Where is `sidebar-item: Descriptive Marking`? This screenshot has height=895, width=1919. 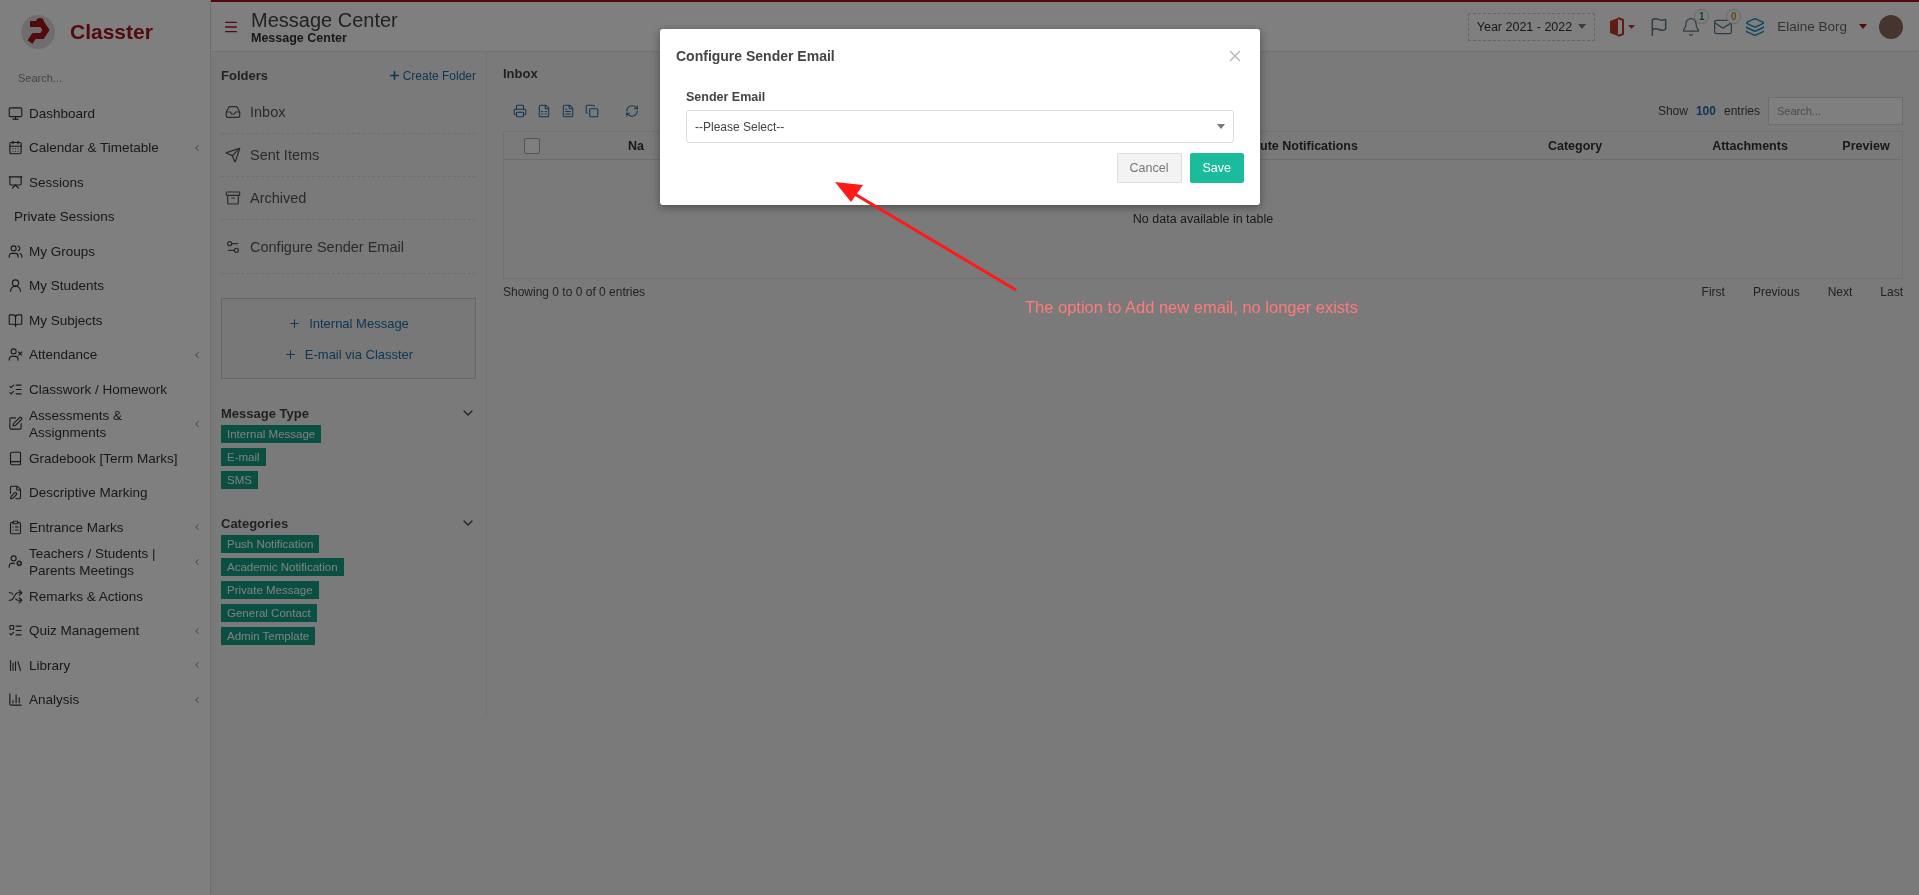 sidebar-item: Descriptive Marking is located at coordinates (105, 492).